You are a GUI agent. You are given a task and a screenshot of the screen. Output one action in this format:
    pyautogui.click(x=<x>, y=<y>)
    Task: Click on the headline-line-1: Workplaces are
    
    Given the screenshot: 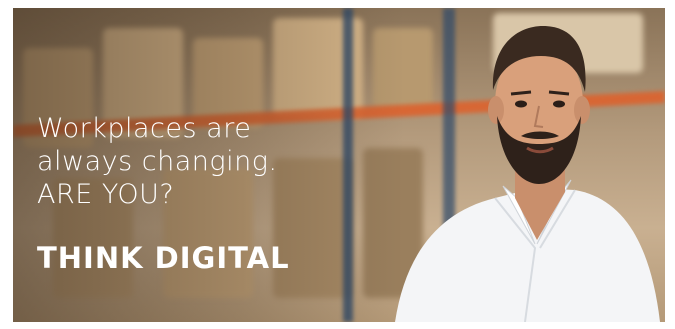 What is the action you would take?
    pyautogui.click(x=144, y=128)
    